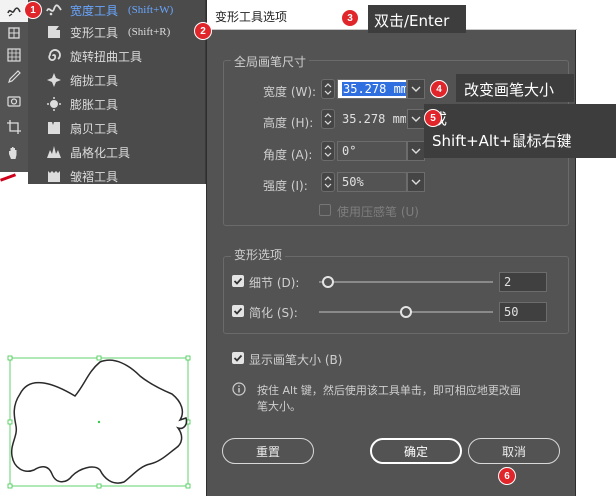 The image size is (616, 496). Describe the element at coordinates (100, 152) in the screenshot. I see `menu-item-label: 晶格化工具` at that location.